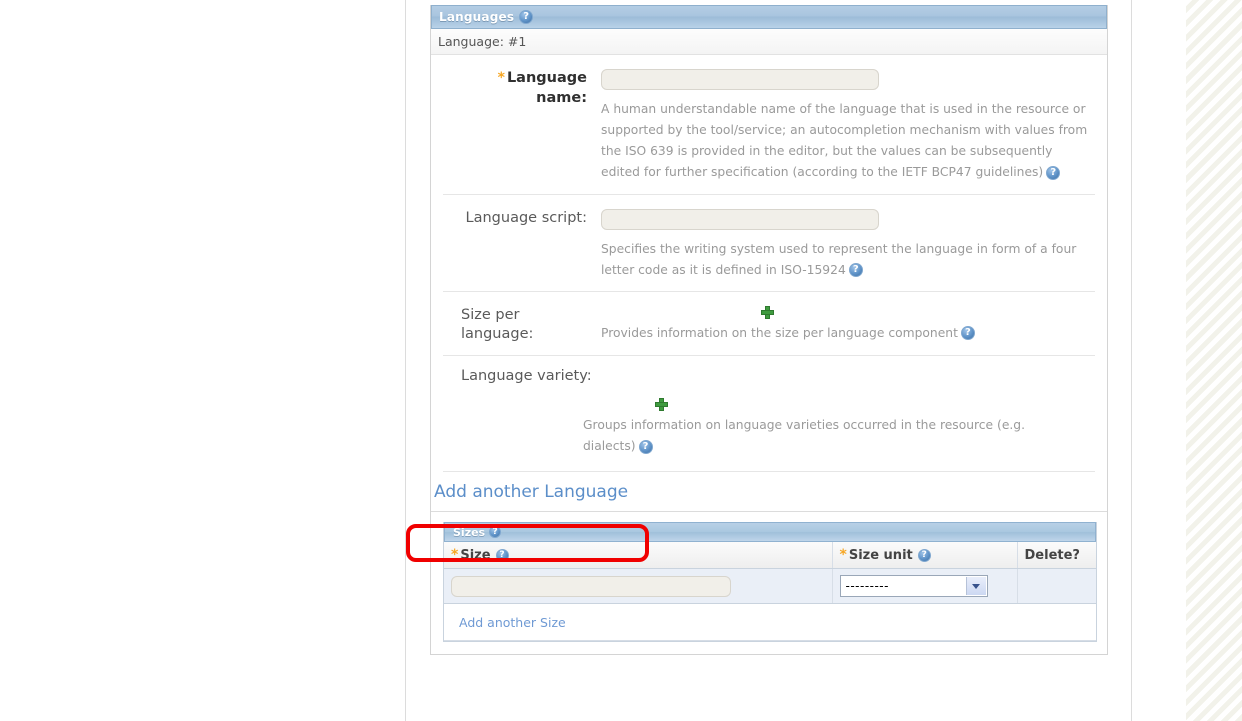 The width and height of the screenshot is (1242, 721). What do you see at coordinates (526, 375) in the screenshot?
I see `language-variety-label-text: Language variety:` at bounding box center [526, 375].